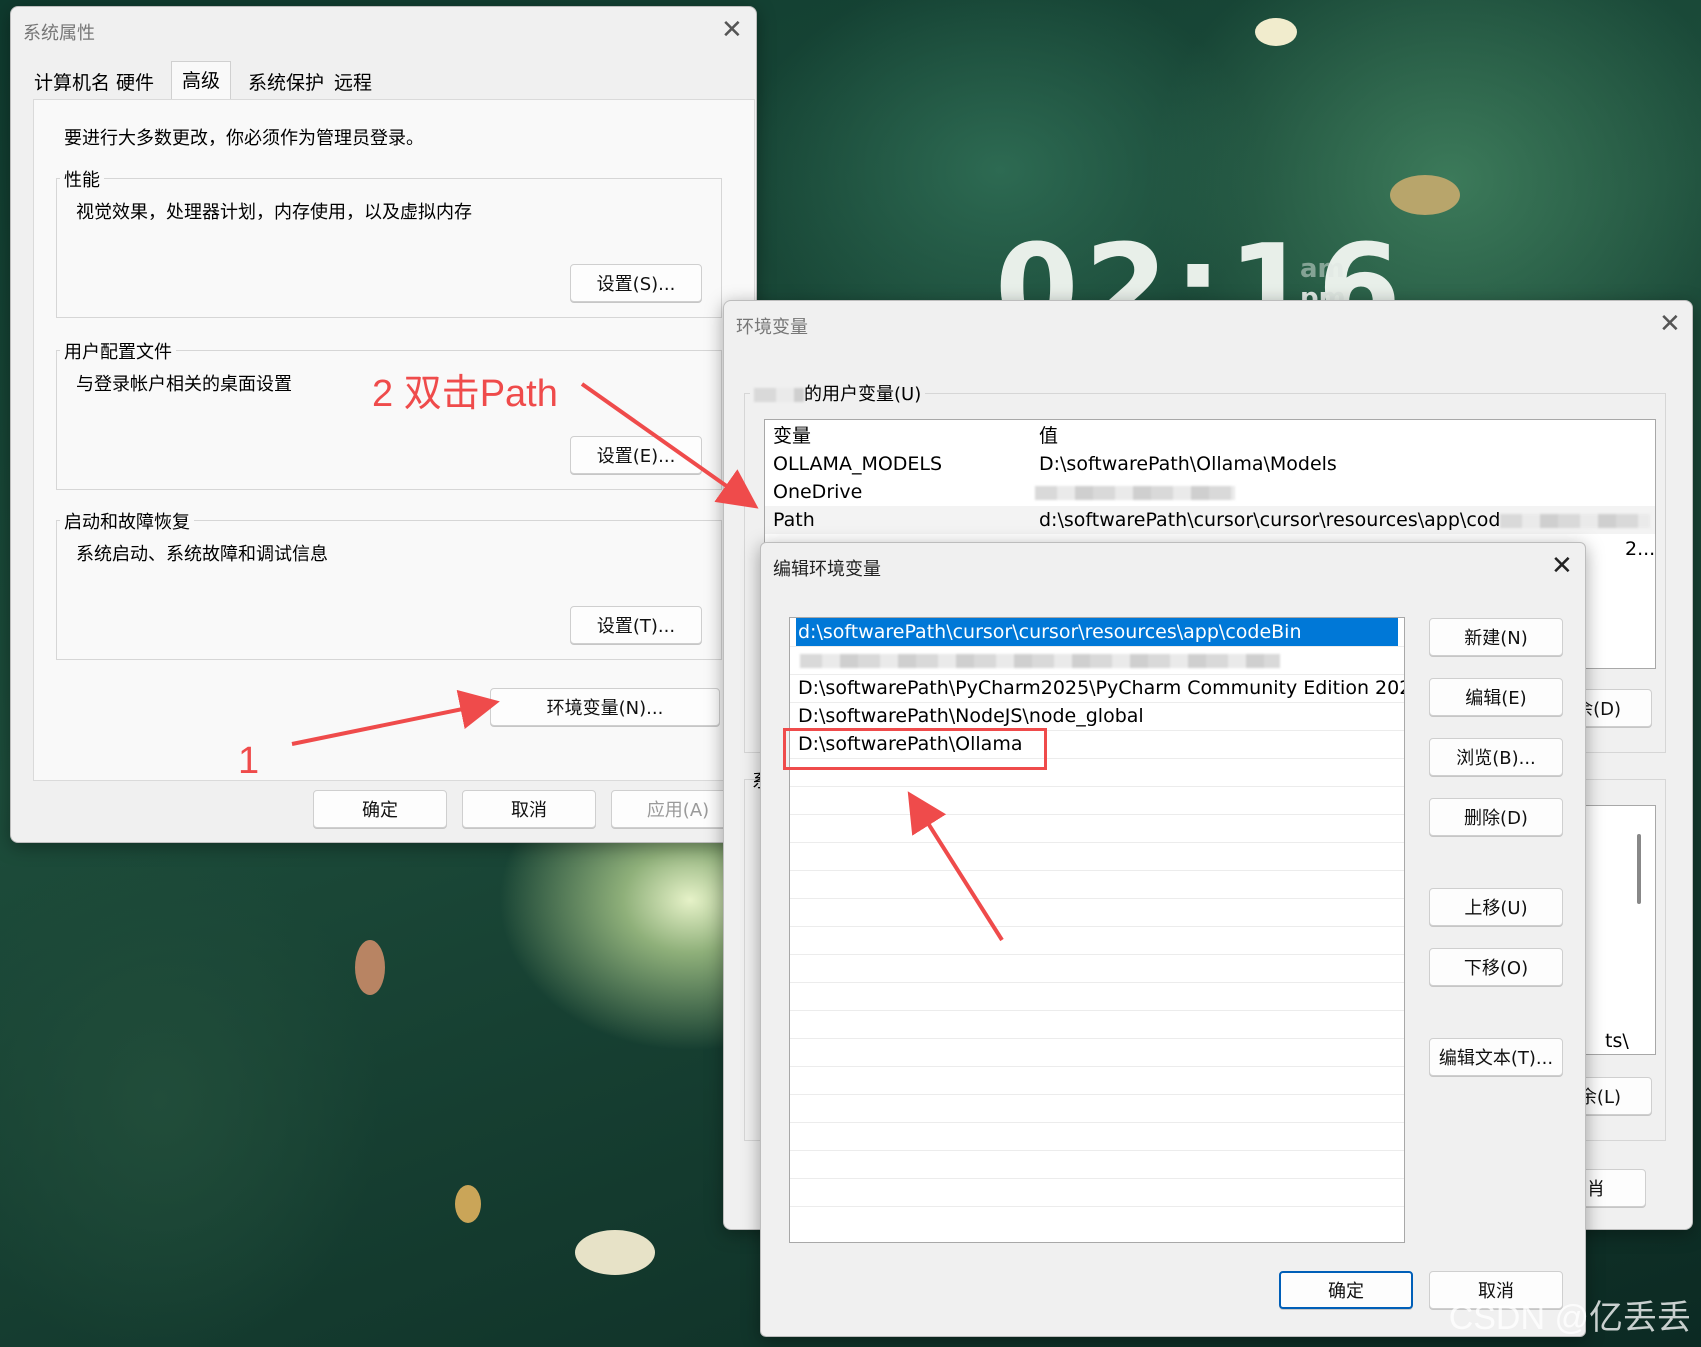  I want to click on tab-advanced: 高级, so click(201, 80).